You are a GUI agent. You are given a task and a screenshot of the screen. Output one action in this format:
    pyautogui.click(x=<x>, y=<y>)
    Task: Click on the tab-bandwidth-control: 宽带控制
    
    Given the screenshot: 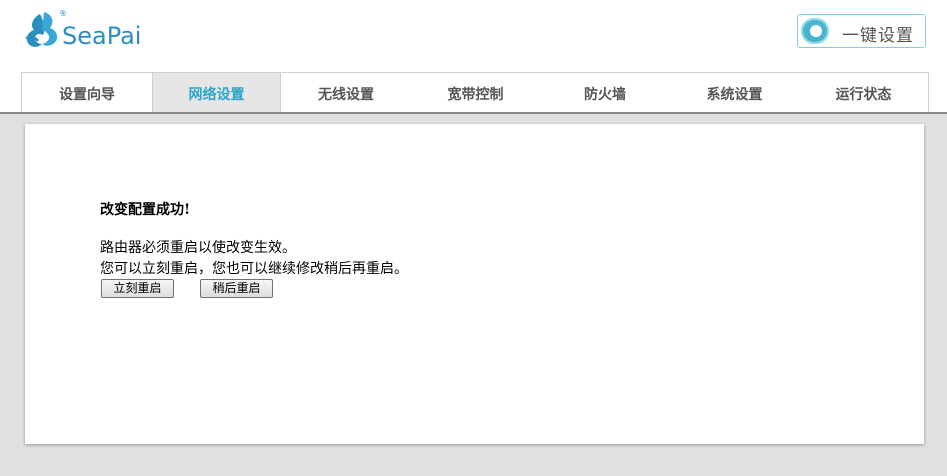 What is the action you would take?
    pyautogui.click(x=475, y=93)
    